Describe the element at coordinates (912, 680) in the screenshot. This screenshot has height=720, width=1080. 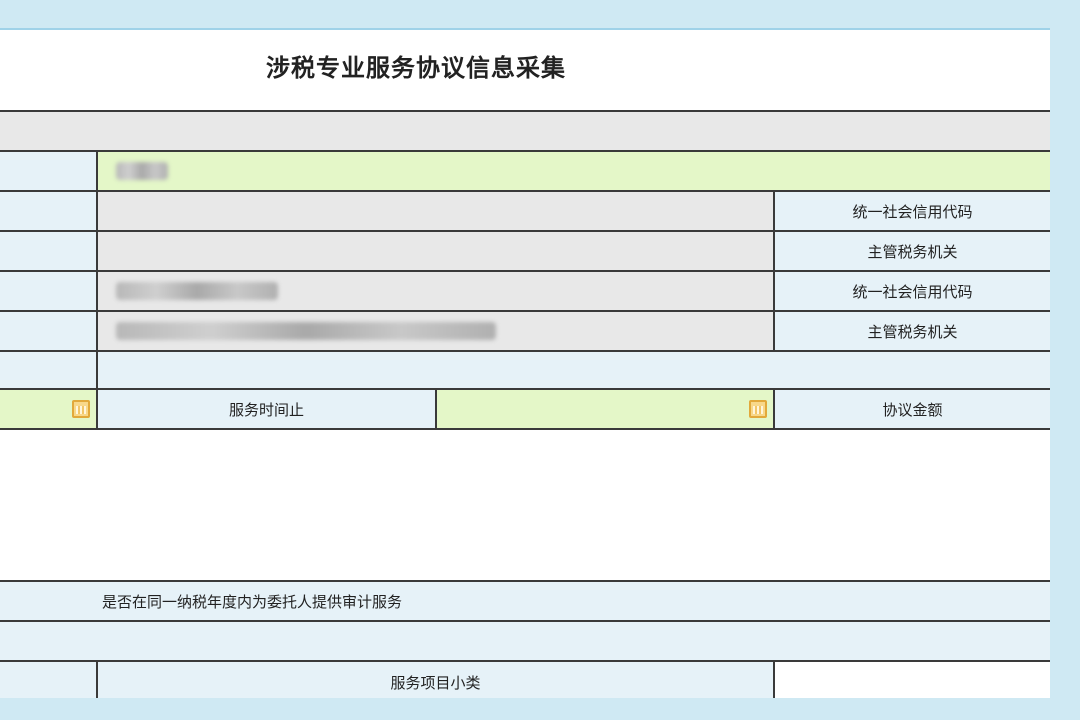
I see `service-subcategory-field` at that location.